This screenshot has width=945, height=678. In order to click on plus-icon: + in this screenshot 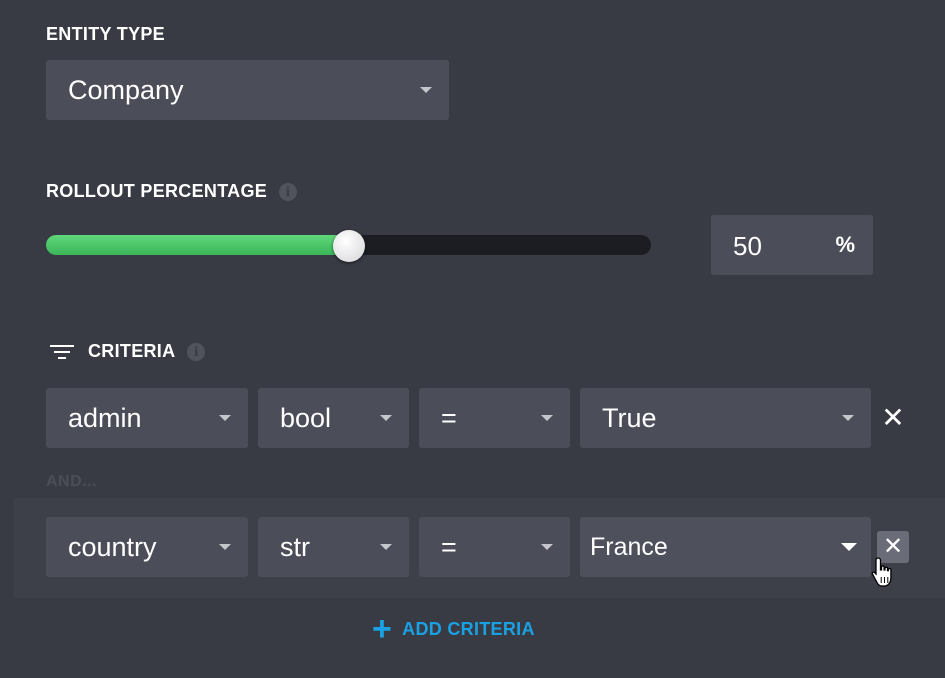, I will do `click(382, 629)`.